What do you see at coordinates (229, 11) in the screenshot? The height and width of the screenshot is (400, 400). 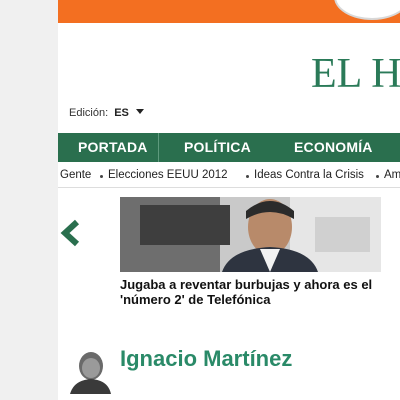 I see `top-banner` at bounding box center [229, 11].